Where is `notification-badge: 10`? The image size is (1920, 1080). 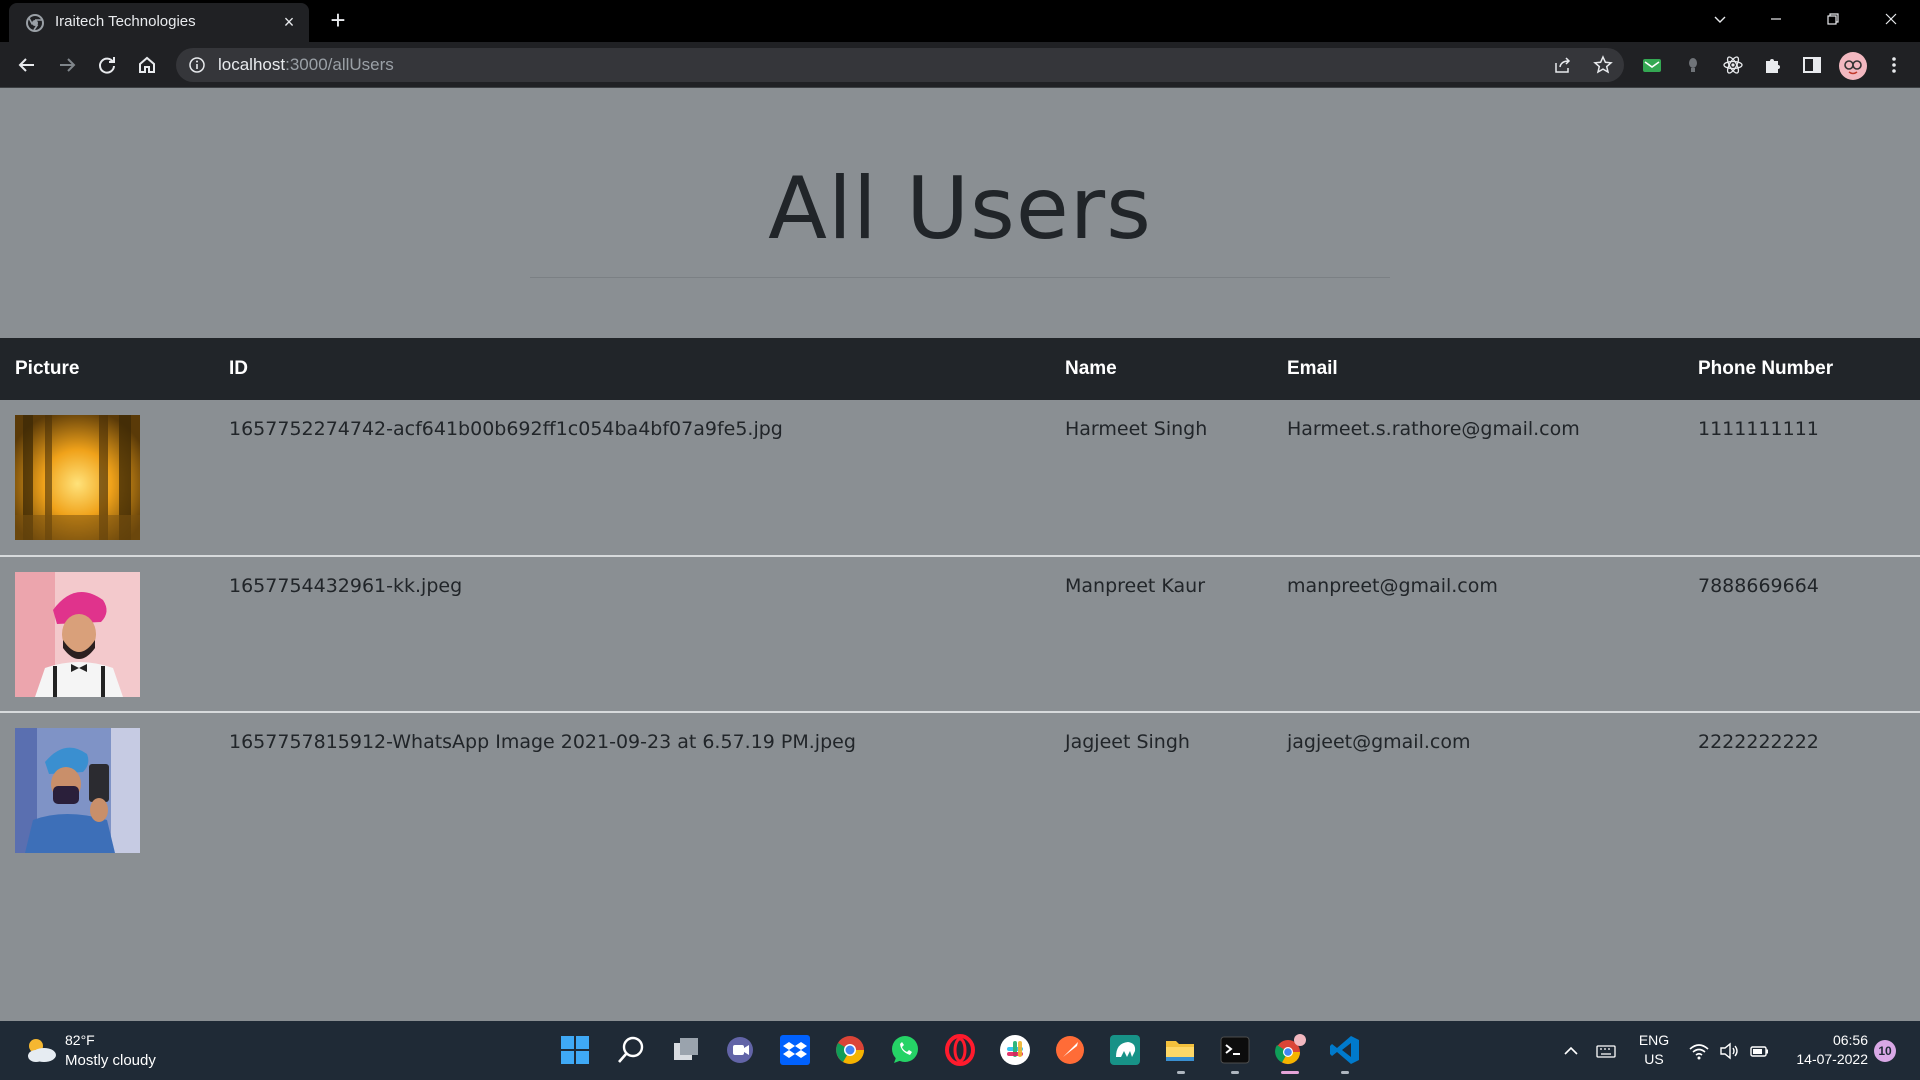 notification-badge: 10 is located at coordinates (1885, 1051).